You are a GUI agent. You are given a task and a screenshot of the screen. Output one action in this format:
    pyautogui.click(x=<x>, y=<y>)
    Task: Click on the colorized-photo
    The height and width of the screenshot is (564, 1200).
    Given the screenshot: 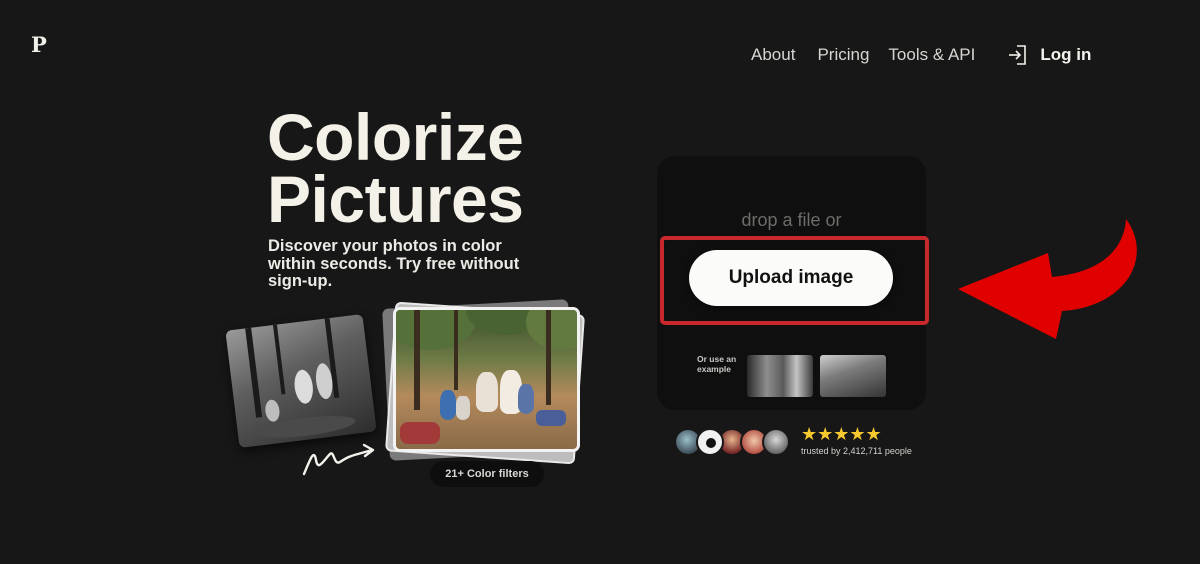 What is the action you would take?
    pyautogui.click(x=486, y=379)
    